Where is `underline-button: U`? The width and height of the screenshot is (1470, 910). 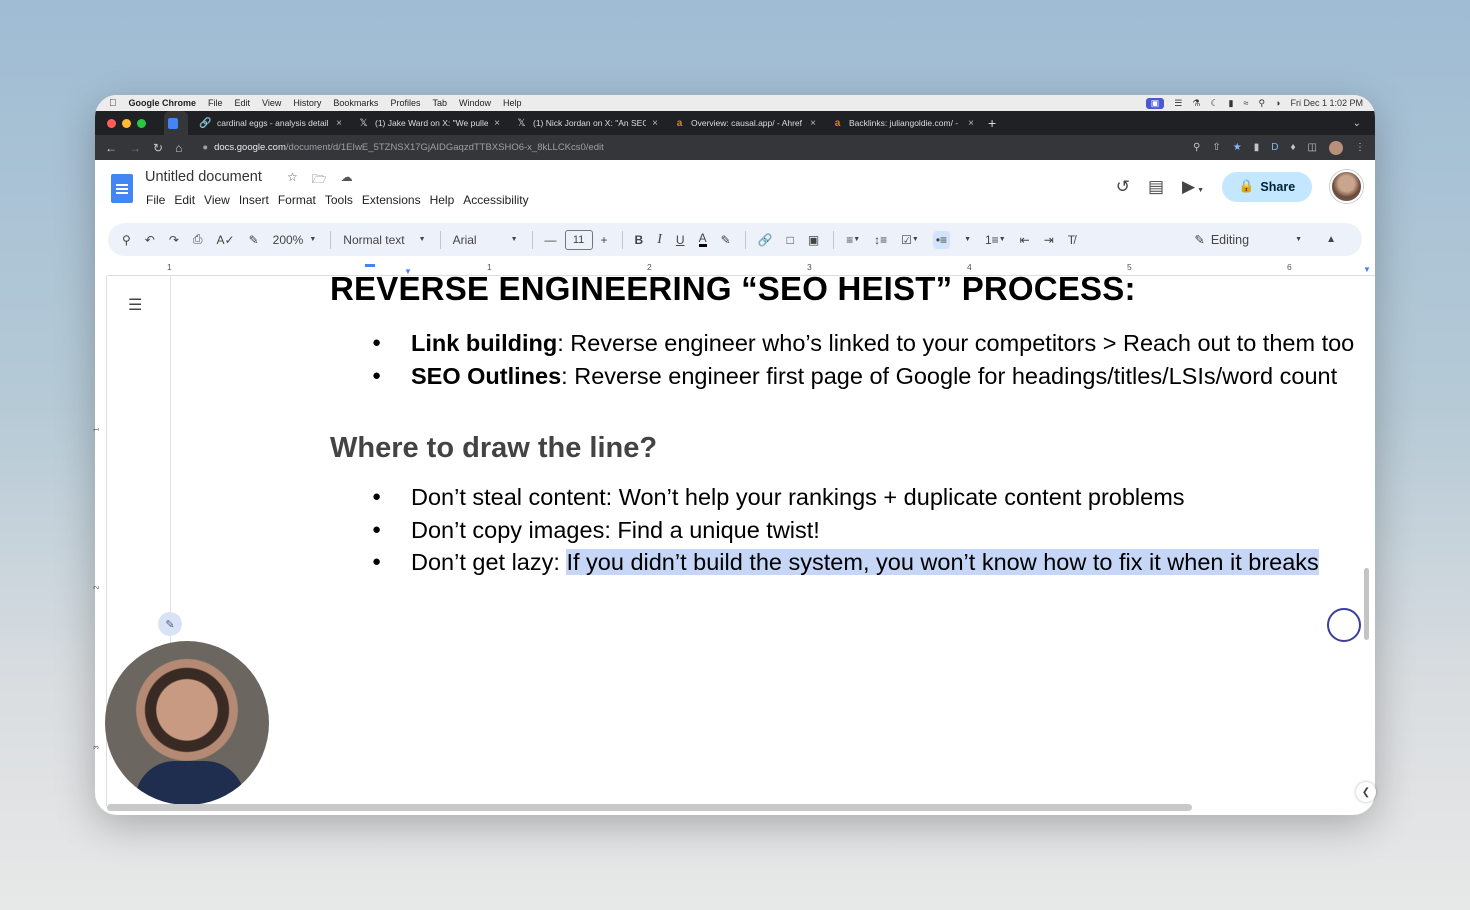 underline-button: U is located at coordinates (680, 240).